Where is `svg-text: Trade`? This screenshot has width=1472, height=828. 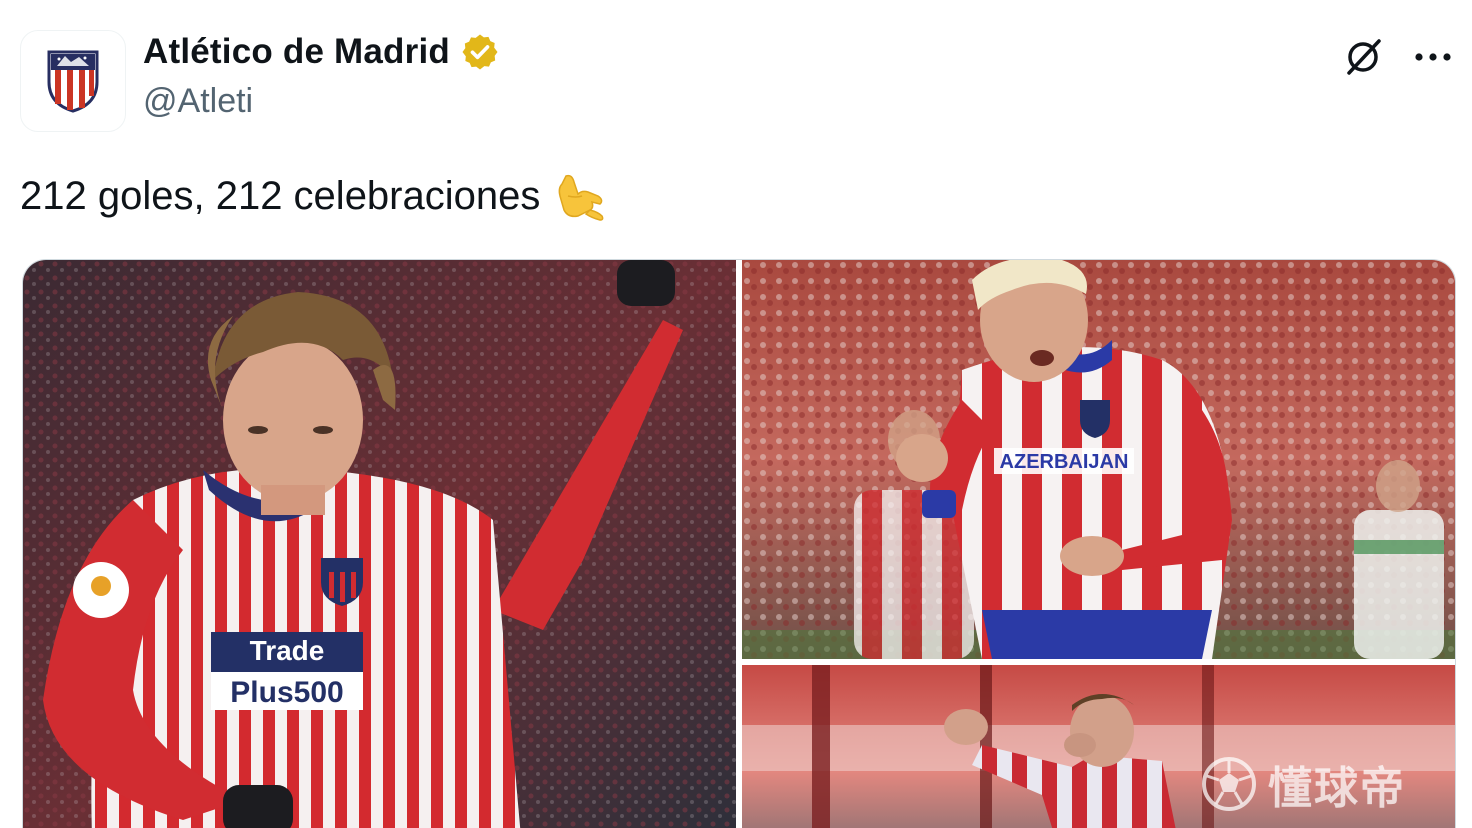
svg-text: Trade is located at coordinates (287, 650).